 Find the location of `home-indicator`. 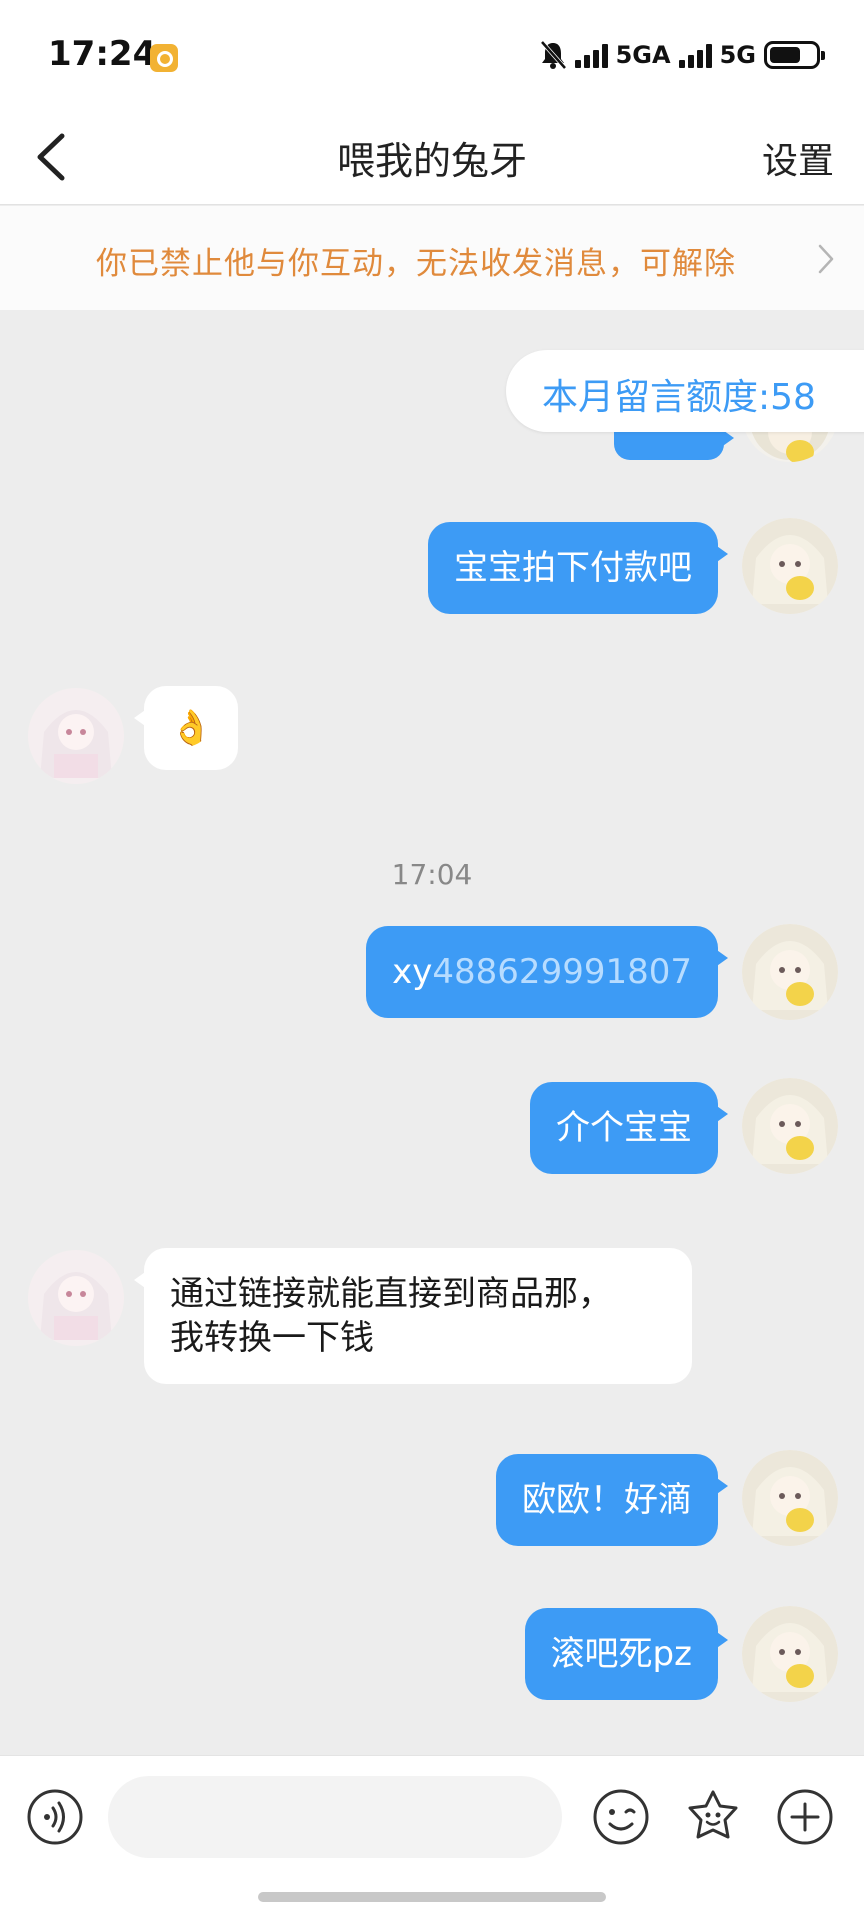

home-indicator is located at coordinates (432, 1897).